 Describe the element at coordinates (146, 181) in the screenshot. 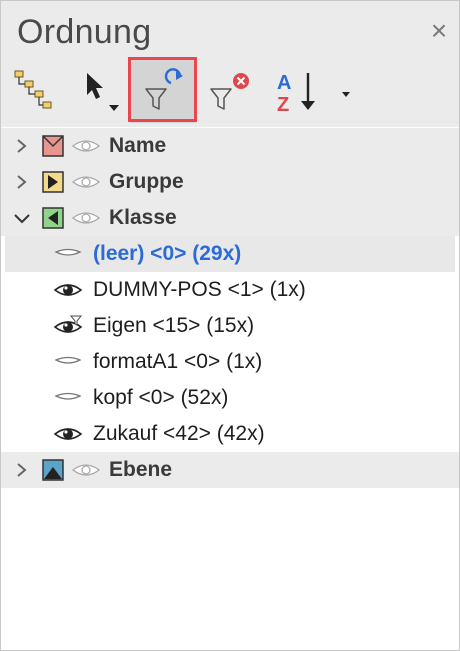

I see `tree-category-label: Gruppe` at that location.